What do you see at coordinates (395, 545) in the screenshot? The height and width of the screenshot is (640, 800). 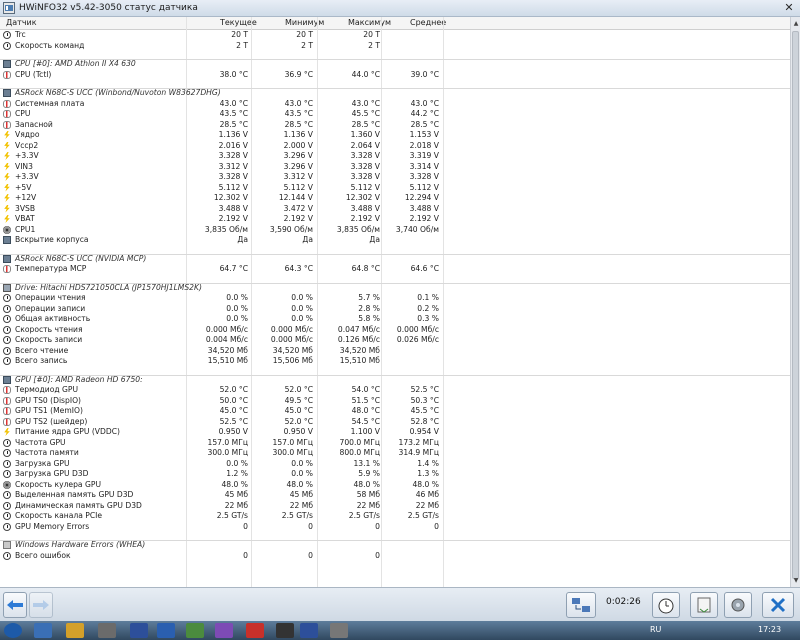 I see `sensor-group-header: Windows Hardware Errors (WHEA)` at bounding box center [395, 545].